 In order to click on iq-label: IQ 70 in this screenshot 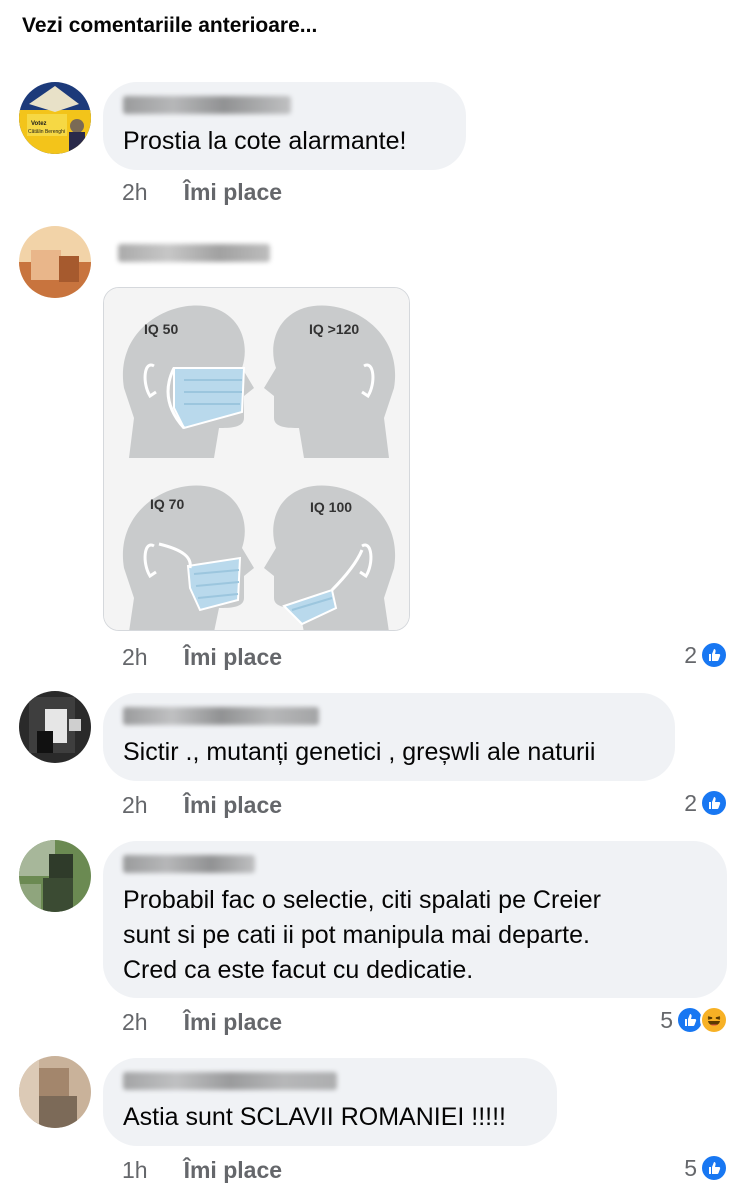, I will do `click(167, 504)`.